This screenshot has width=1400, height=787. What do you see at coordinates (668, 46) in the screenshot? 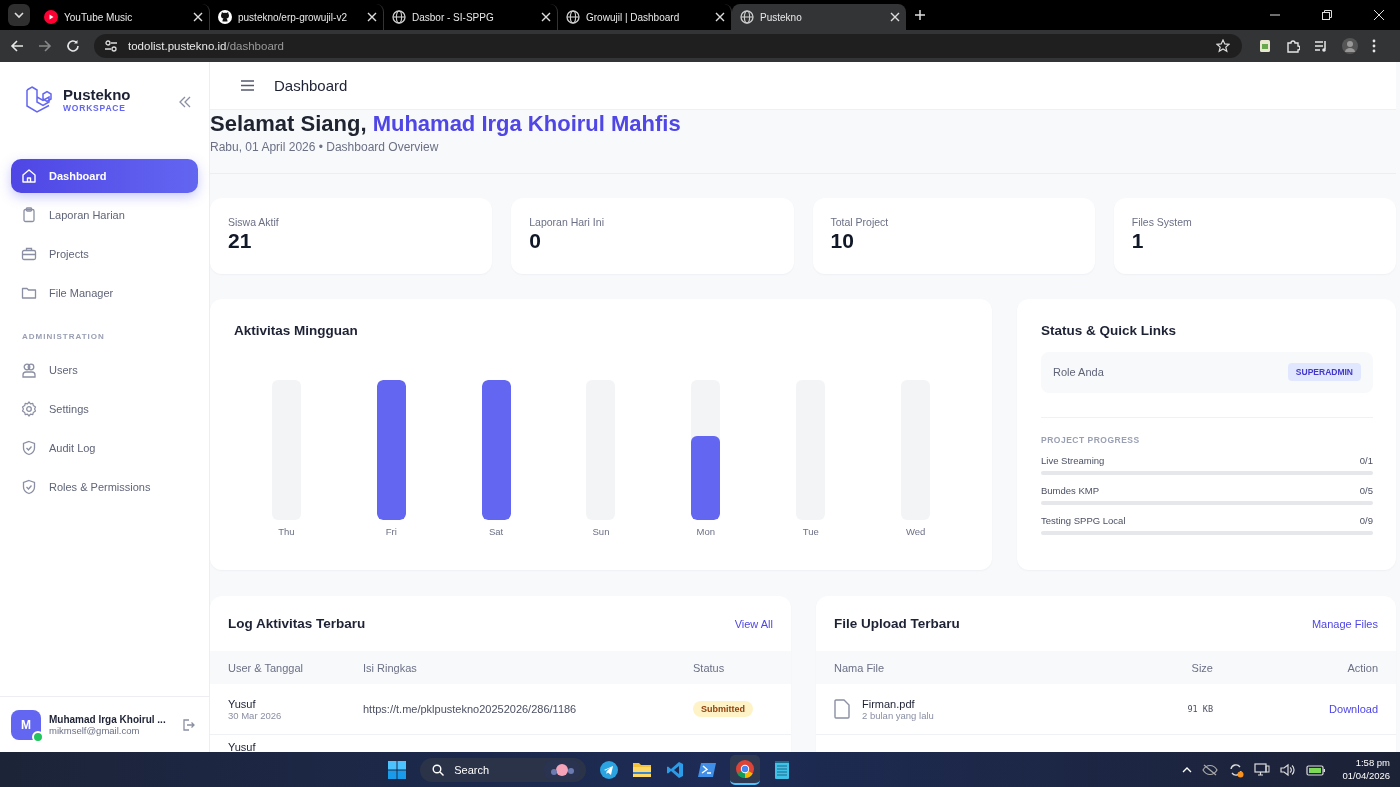
I see `address-bar: todolist.pustekno.id/dashboard` at bounding box center [668, 46].